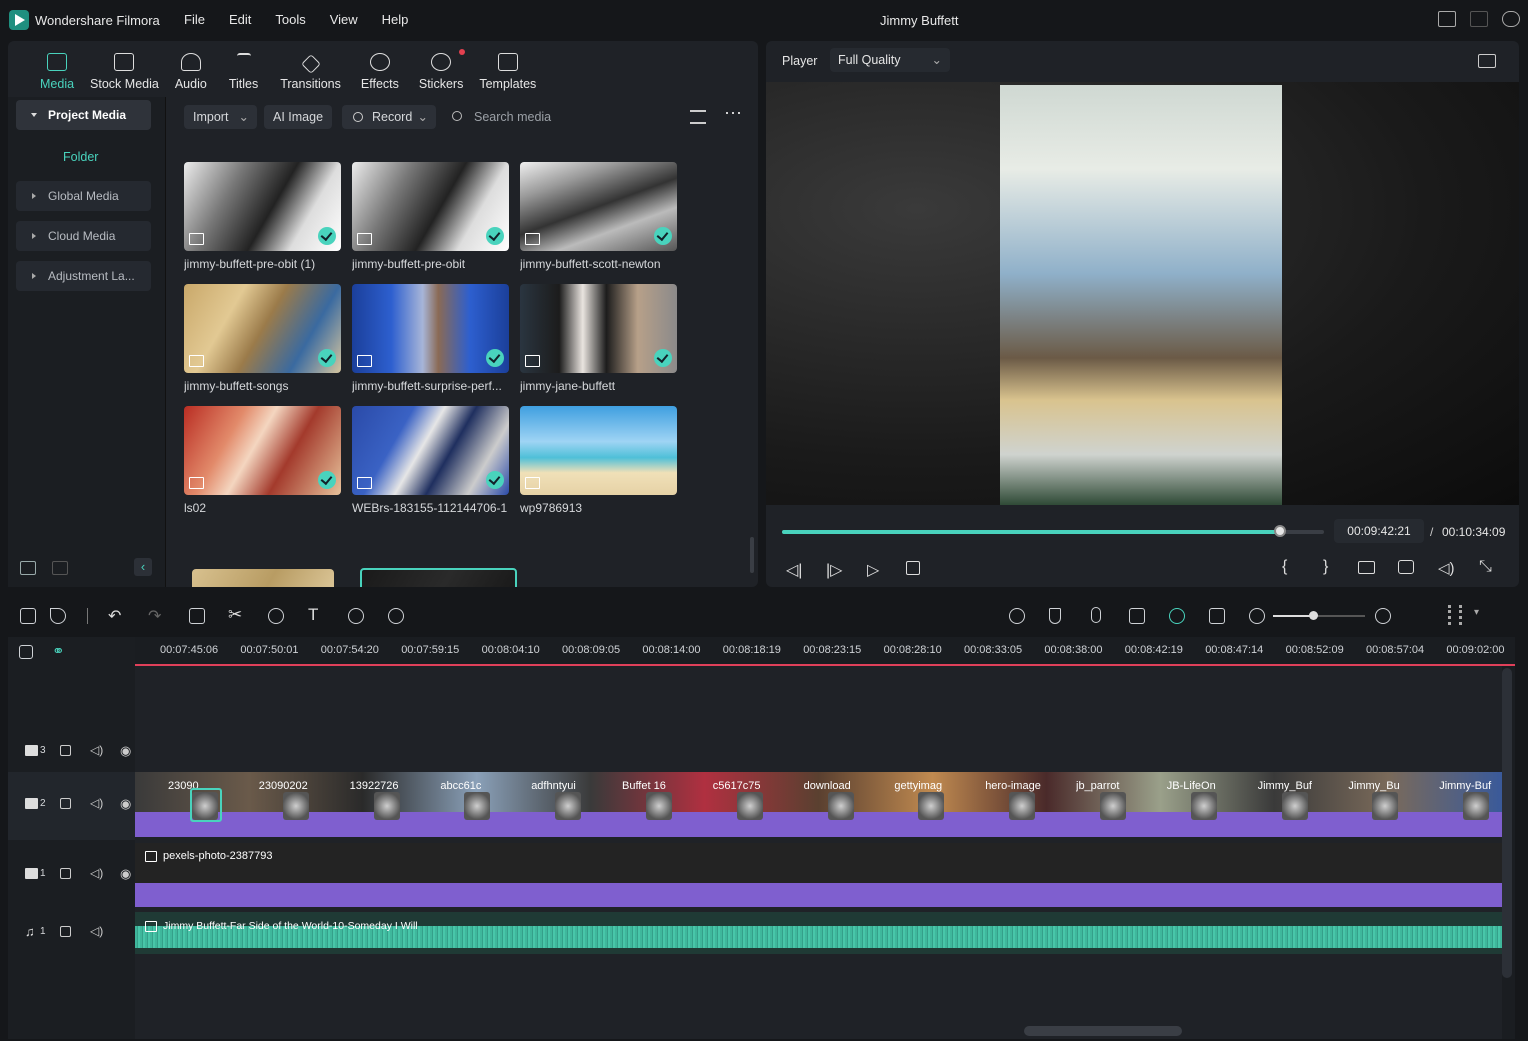  I want to click on tab-effects: Effects, so click(380, 66).